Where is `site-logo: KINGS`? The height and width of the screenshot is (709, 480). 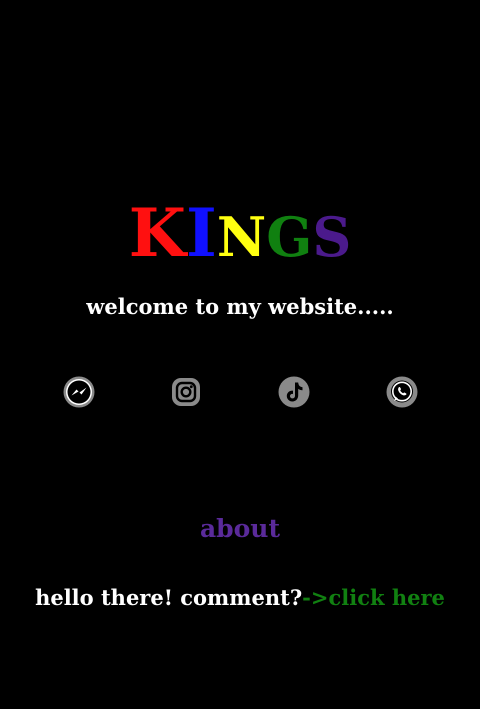 site-logo: KINGS is located at coordinates (240, 233).